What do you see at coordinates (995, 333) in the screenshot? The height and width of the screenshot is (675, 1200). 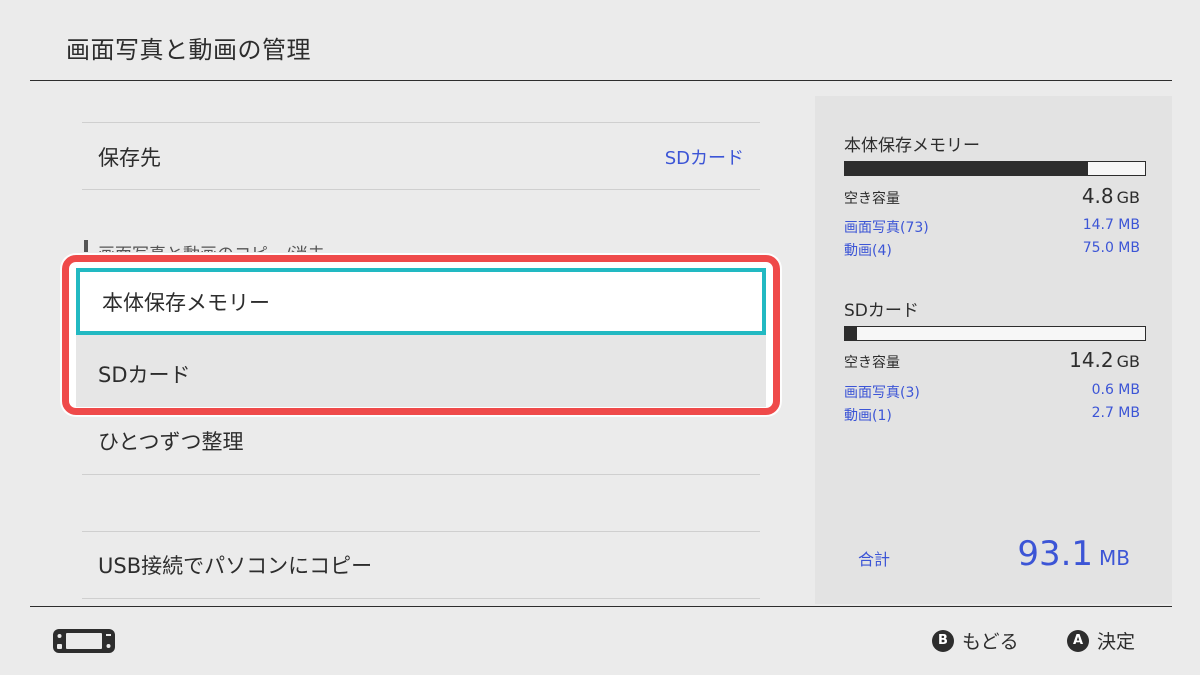 I see `sd-storage-bar` at bounding box center [995, 333].